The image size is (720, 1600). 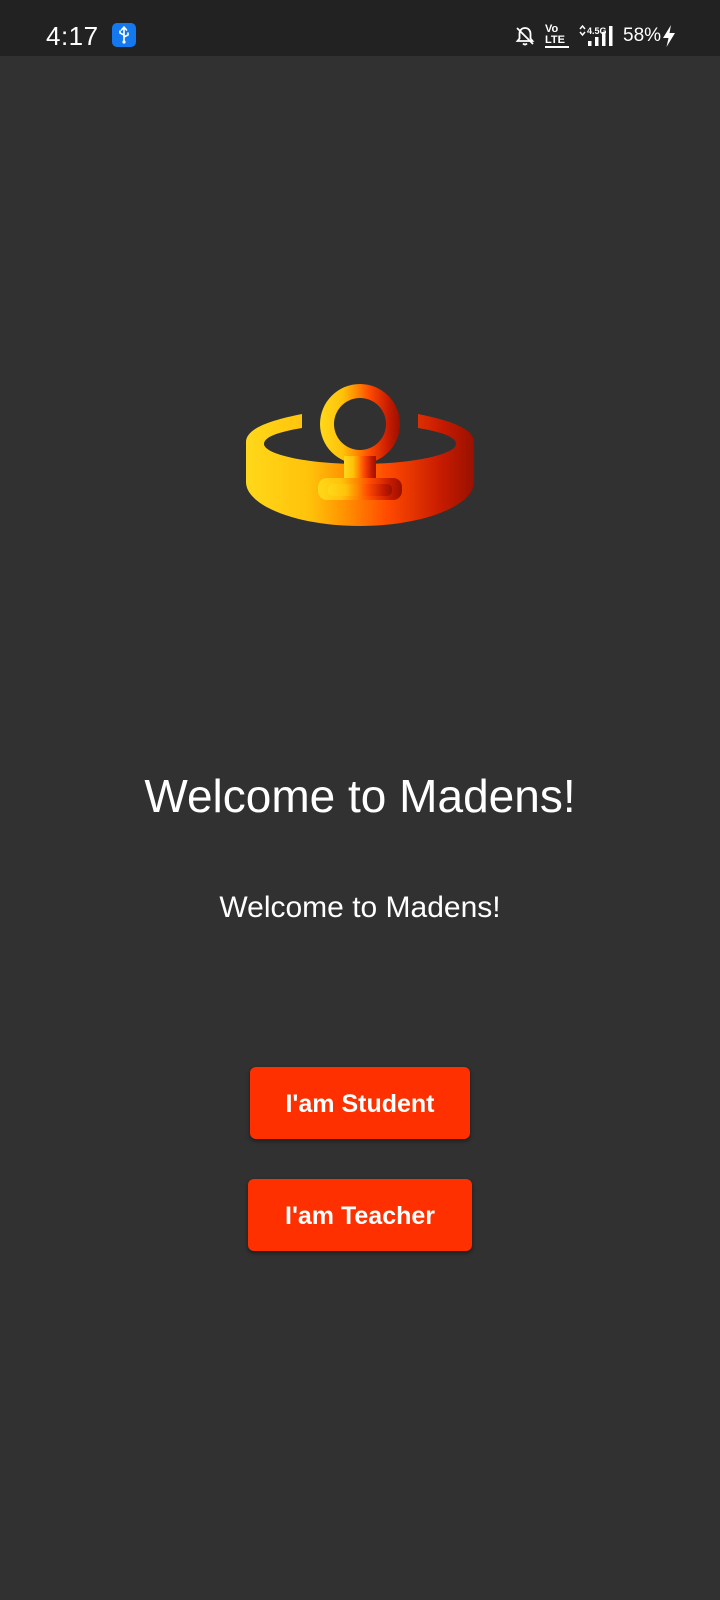 I want to click on bell-off-icon, so click(x=525, y=38).